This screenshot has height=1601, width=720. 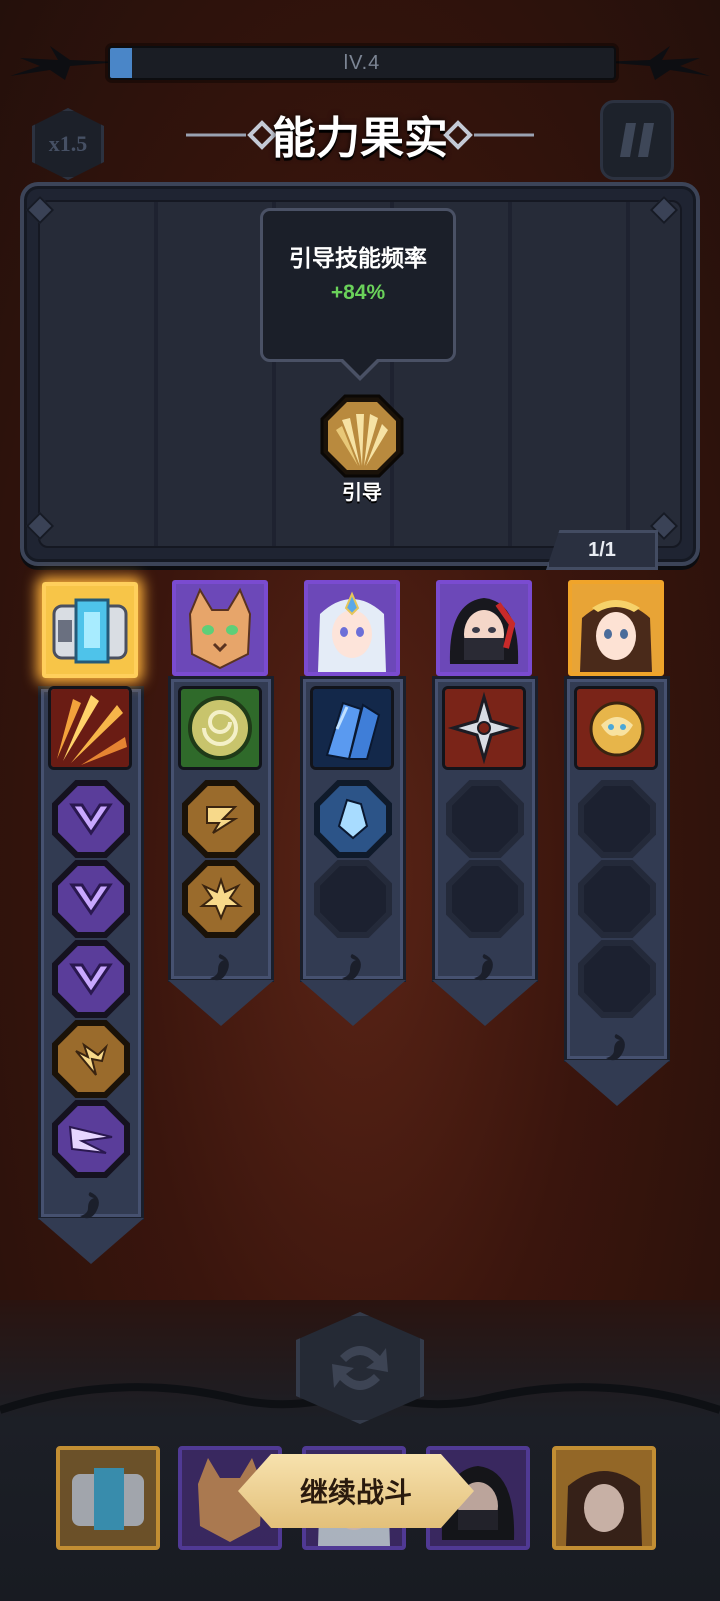 I want to click on ice-shard-coin-icon, so click(x=353, y=819).